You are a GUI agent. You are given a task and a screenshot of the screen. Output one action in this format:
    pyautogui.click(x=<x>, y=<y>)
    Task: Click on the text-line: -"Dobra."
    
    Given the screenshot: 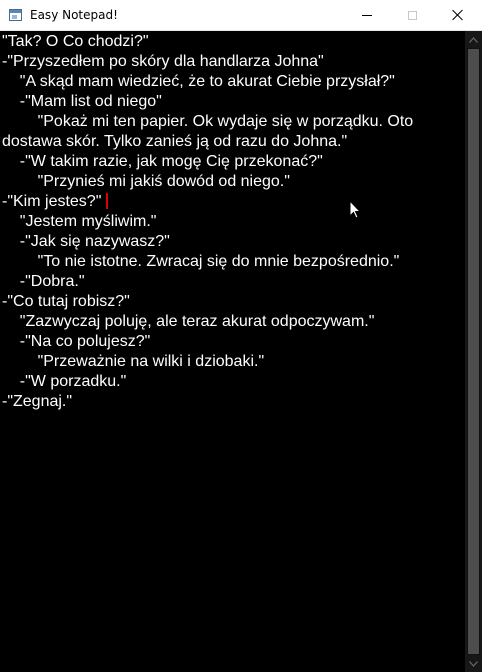 What is the action you would take?
    pyautogui.click(x=43, y=281)
    